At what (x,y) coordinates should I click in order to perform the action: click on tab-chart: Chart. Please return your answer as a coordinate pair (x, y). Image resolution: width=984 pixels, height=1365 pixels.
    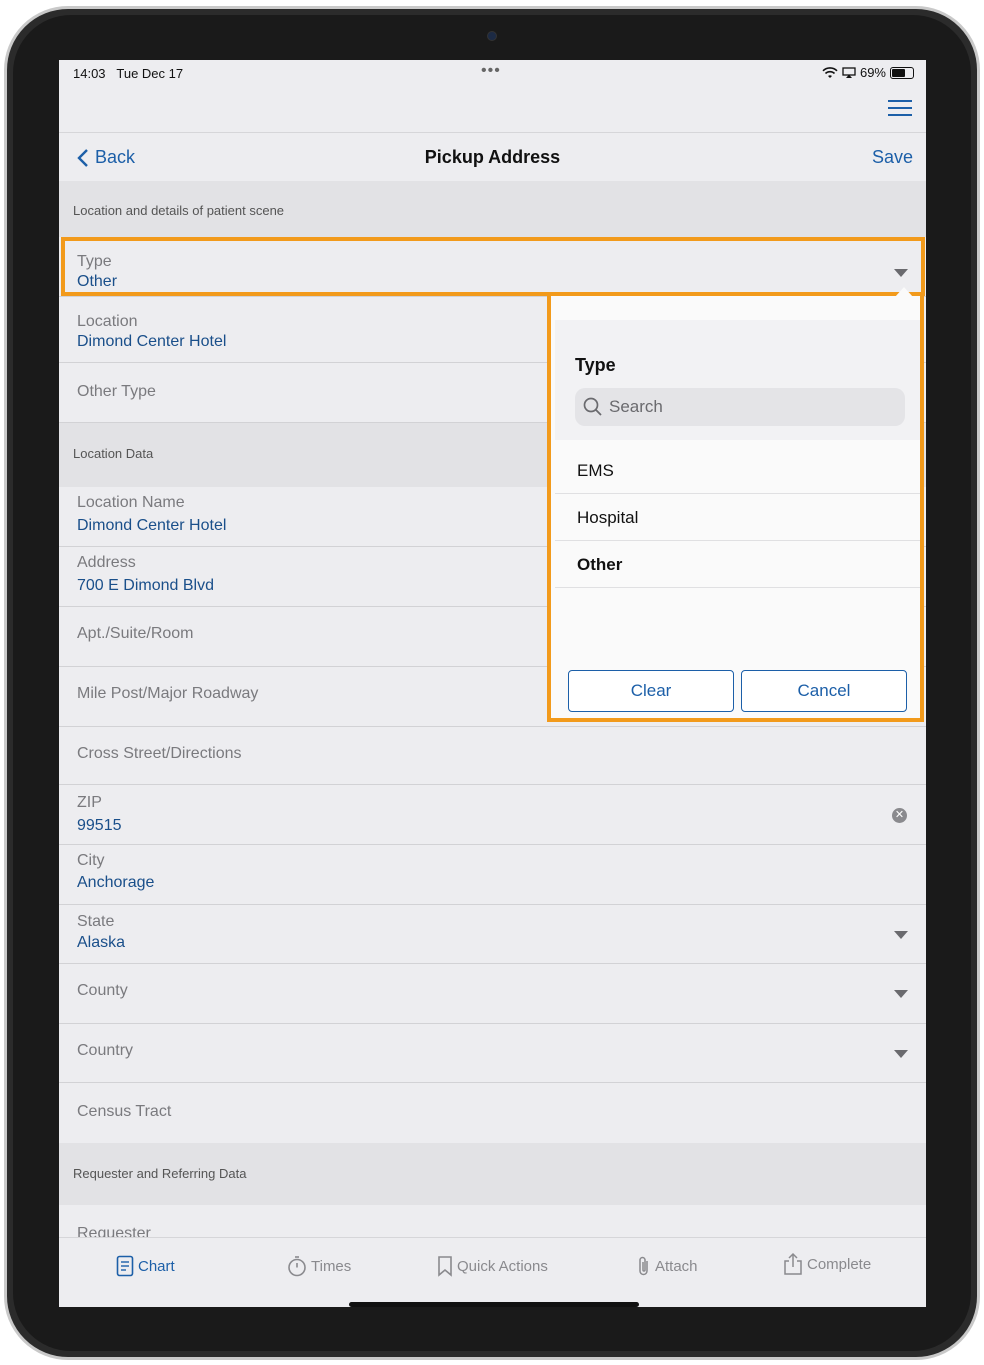
    Looking at the image, I should click on (145, 1266).